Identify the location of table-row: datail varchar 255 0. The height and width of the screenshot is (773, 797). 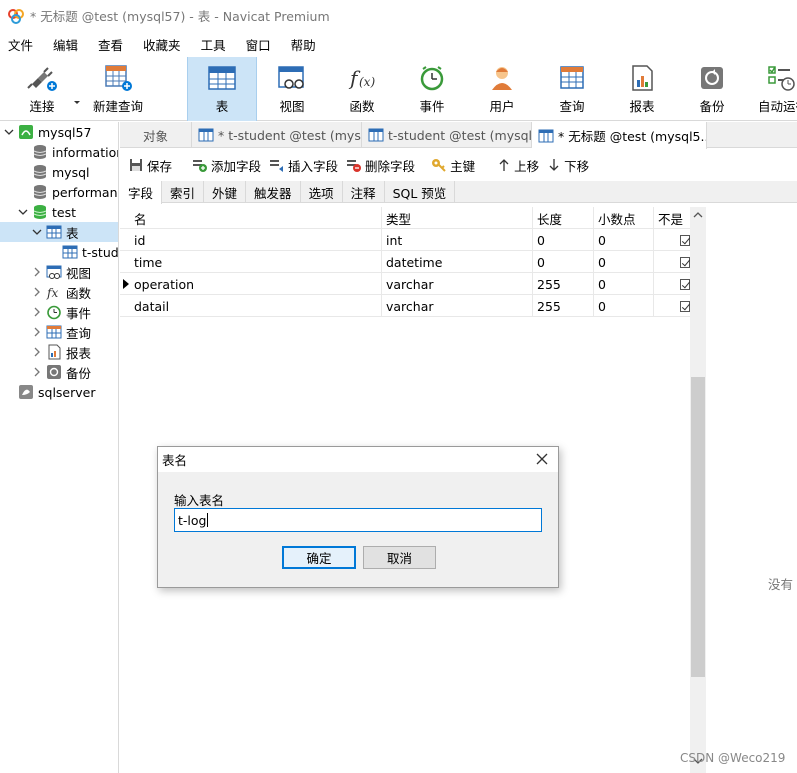
(405, 306).